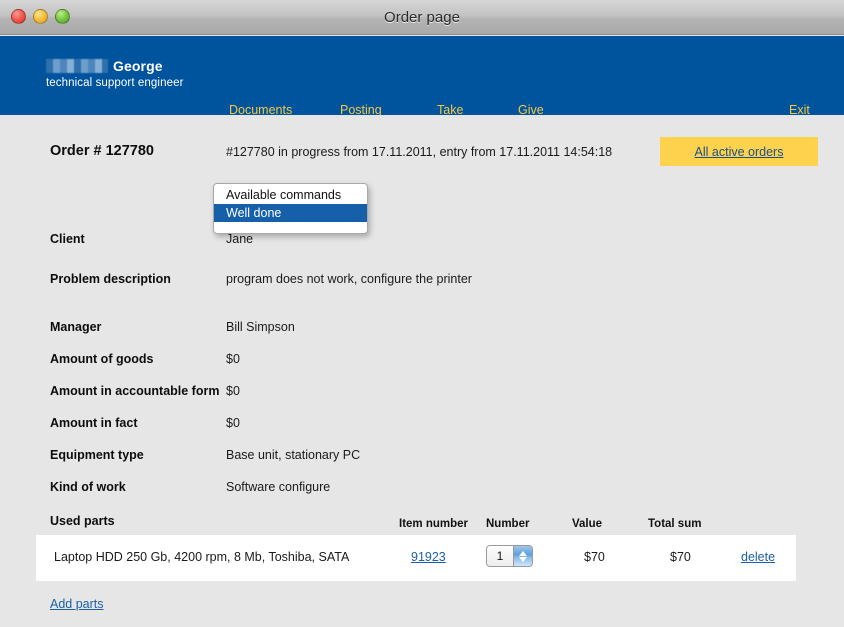 The height and width of the screenshot is (627, 844). Describe the element at coordinates (102, 359) in the screenshot. I see `field-label-amount-of-goods: Amount of goods` at that location.